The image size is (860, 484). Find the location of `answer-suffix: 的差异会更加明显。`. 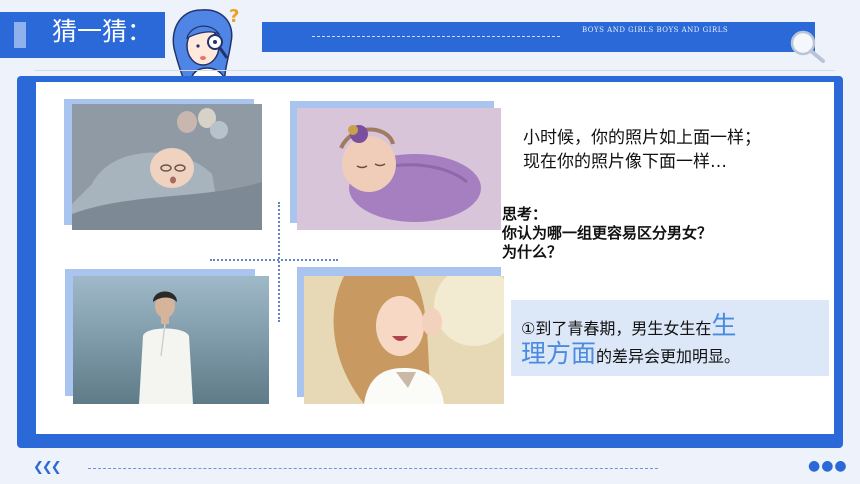

answer-suffix: 的差异会更加明显。 is located at coordinates (668, 356).